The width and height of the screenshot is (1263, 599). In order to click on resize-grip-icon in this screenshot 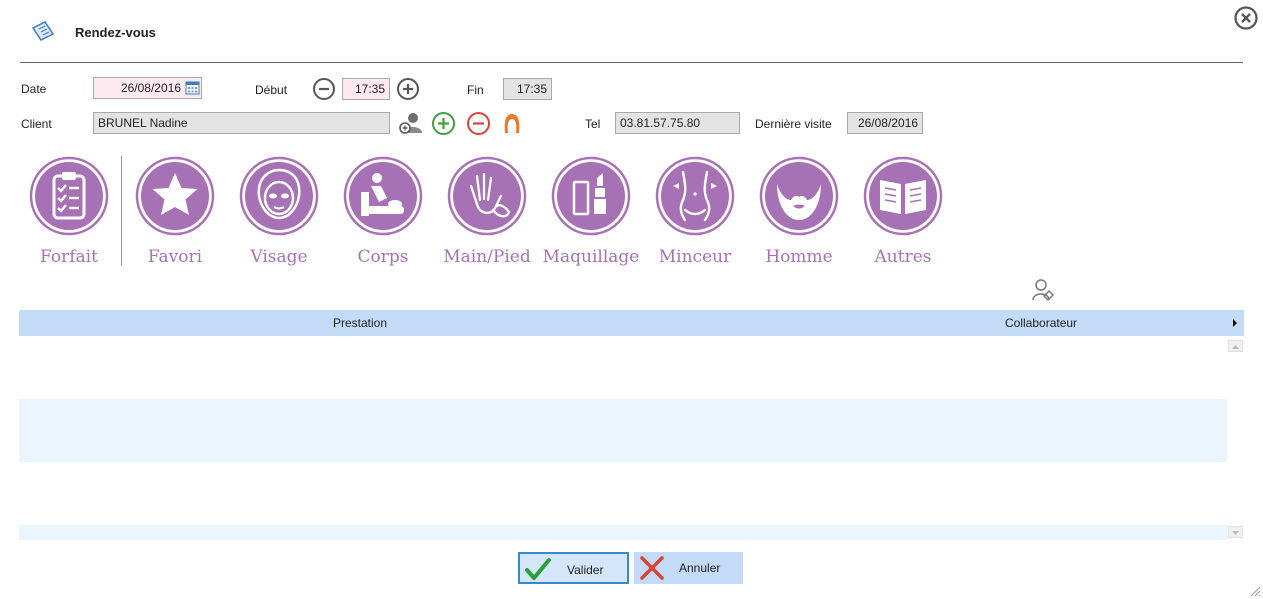, I will do `click(1255, 591)`.